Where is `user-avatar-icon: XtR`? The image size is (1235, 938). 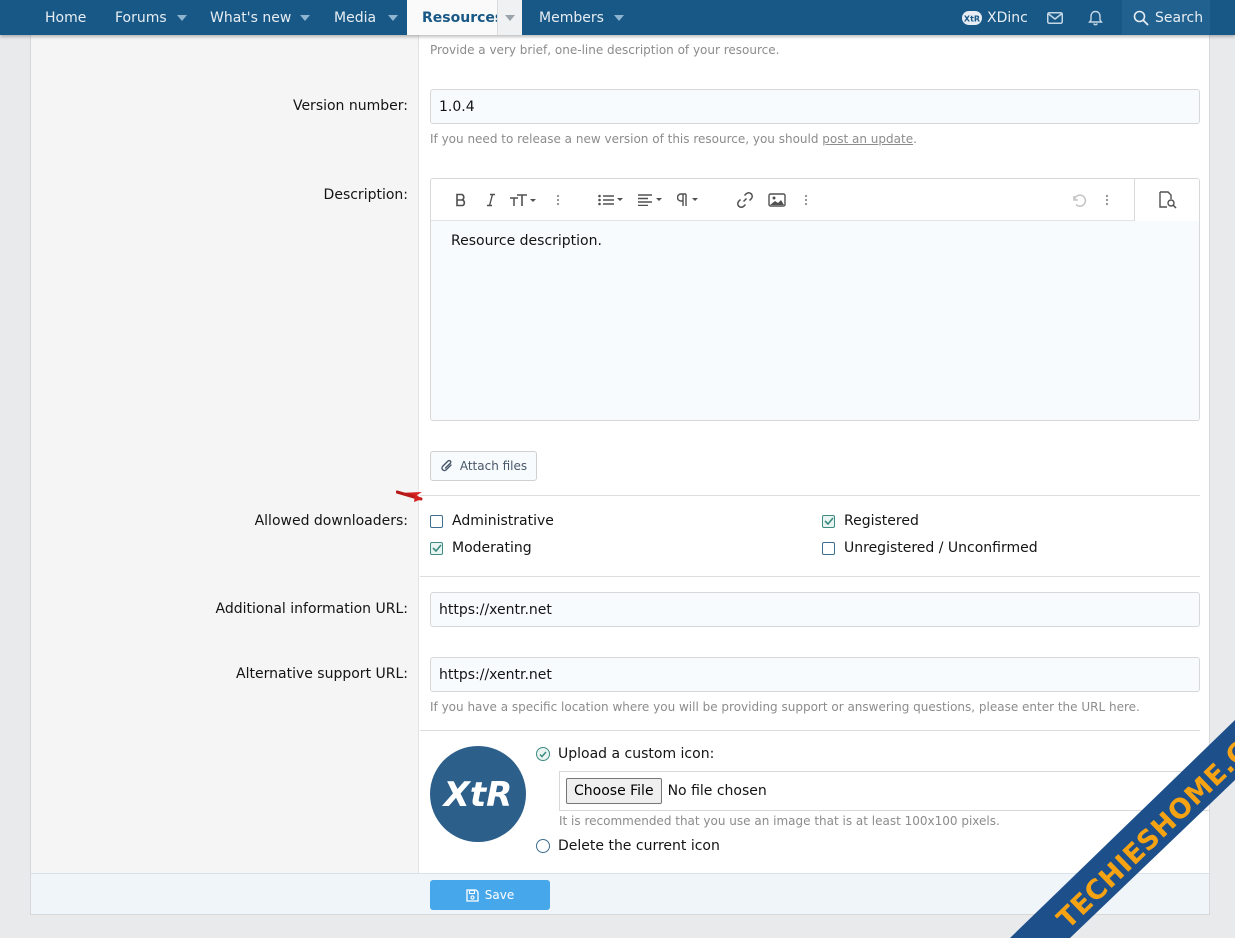 user-avatar-icon: XtR is located at coordinates (972, 17).